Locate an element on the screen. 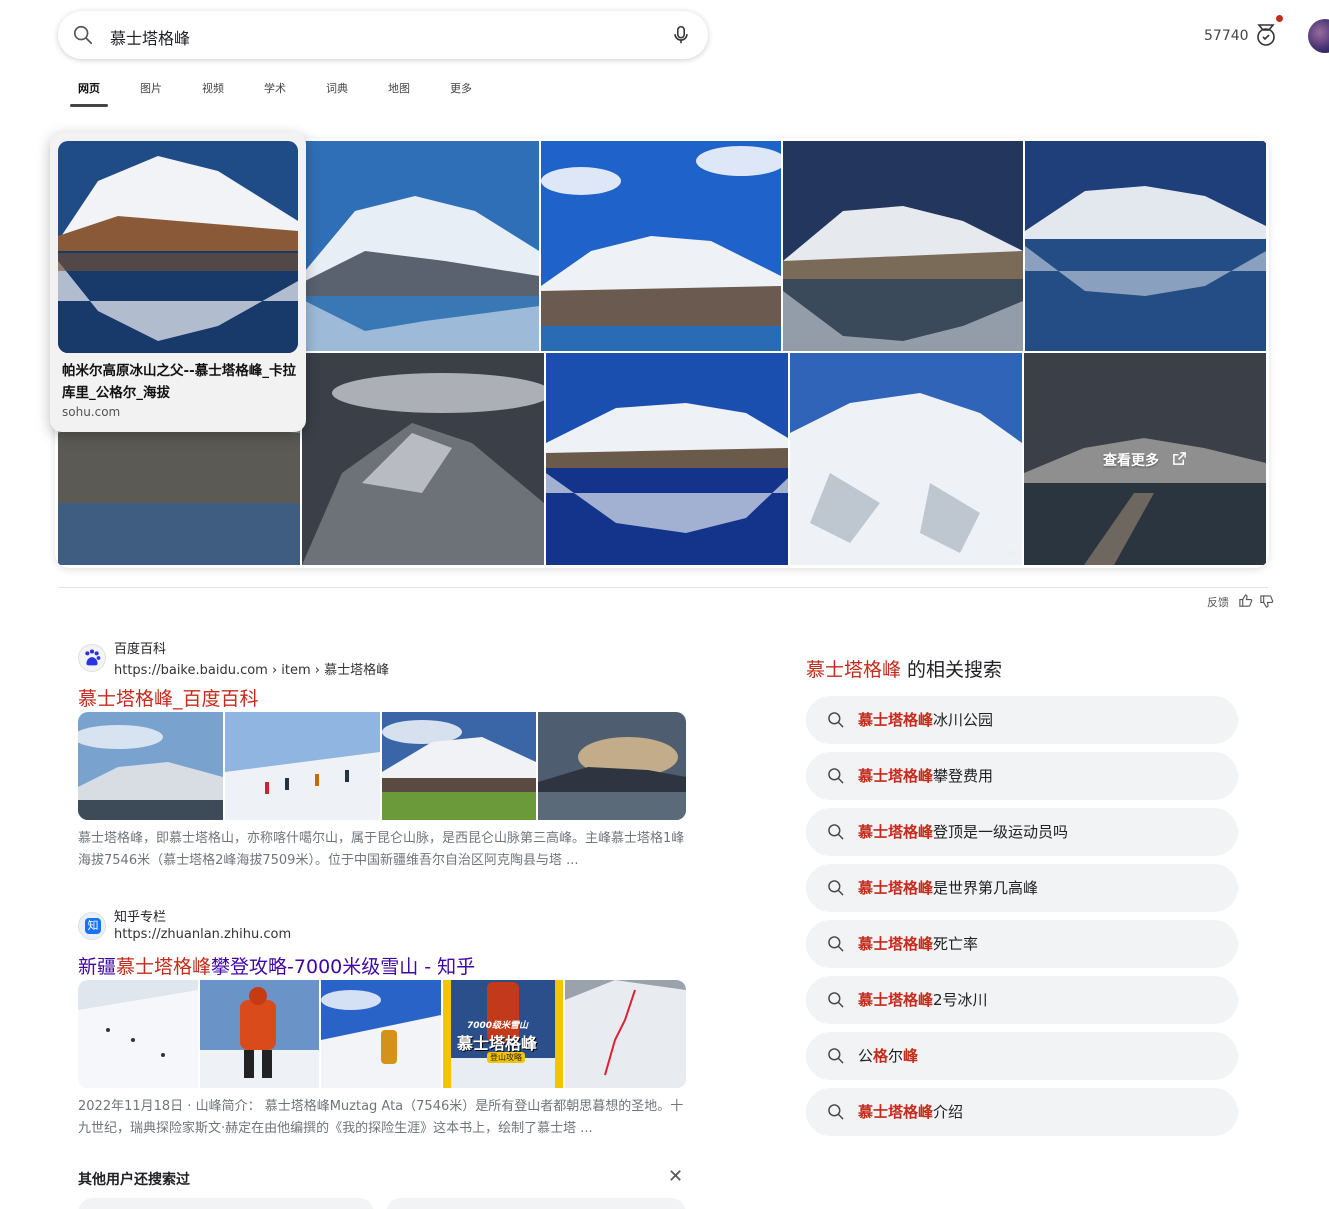 The image size is (1329, 1209). result-image-strip is located at coordinates (382, 766).